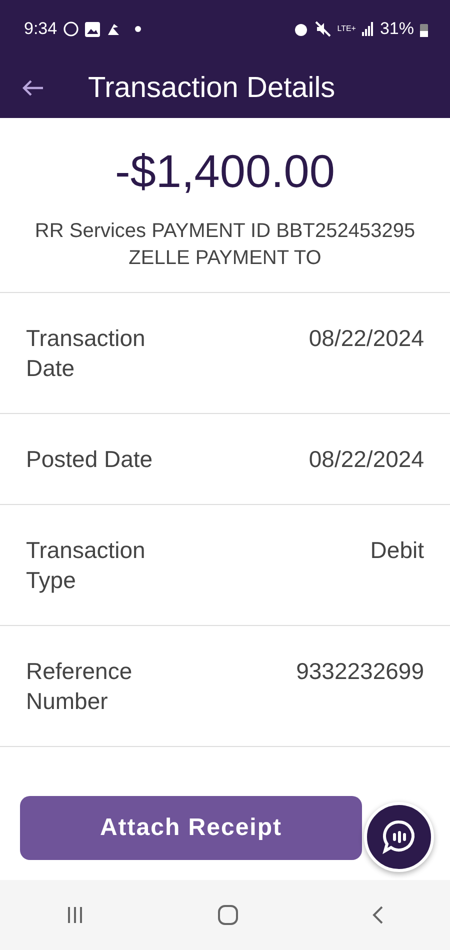 The height and width of the screenshot is (950, 450). What do you see at coordinates (212, 88) in the screenshot?
I see `page-title: Transaction Details` at bounding box center [212, 88].